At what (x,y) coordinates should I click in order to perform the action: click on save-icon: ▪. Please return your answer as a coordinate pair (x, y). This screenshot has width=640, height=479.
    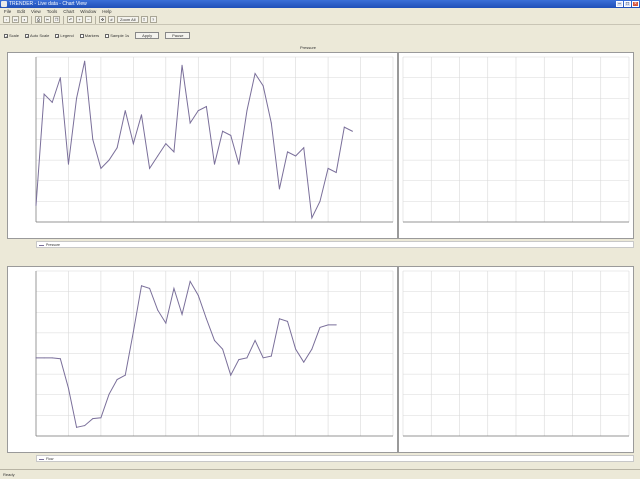
    Looking at the image, I should click on (24, 19).